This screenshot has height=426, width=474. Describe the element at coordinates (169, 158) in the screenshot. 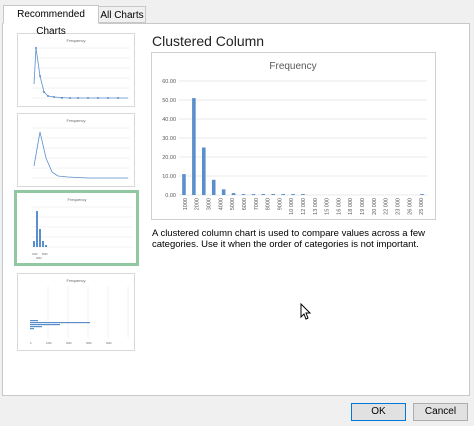

I see `y-tick-label: 20.00` at that location.